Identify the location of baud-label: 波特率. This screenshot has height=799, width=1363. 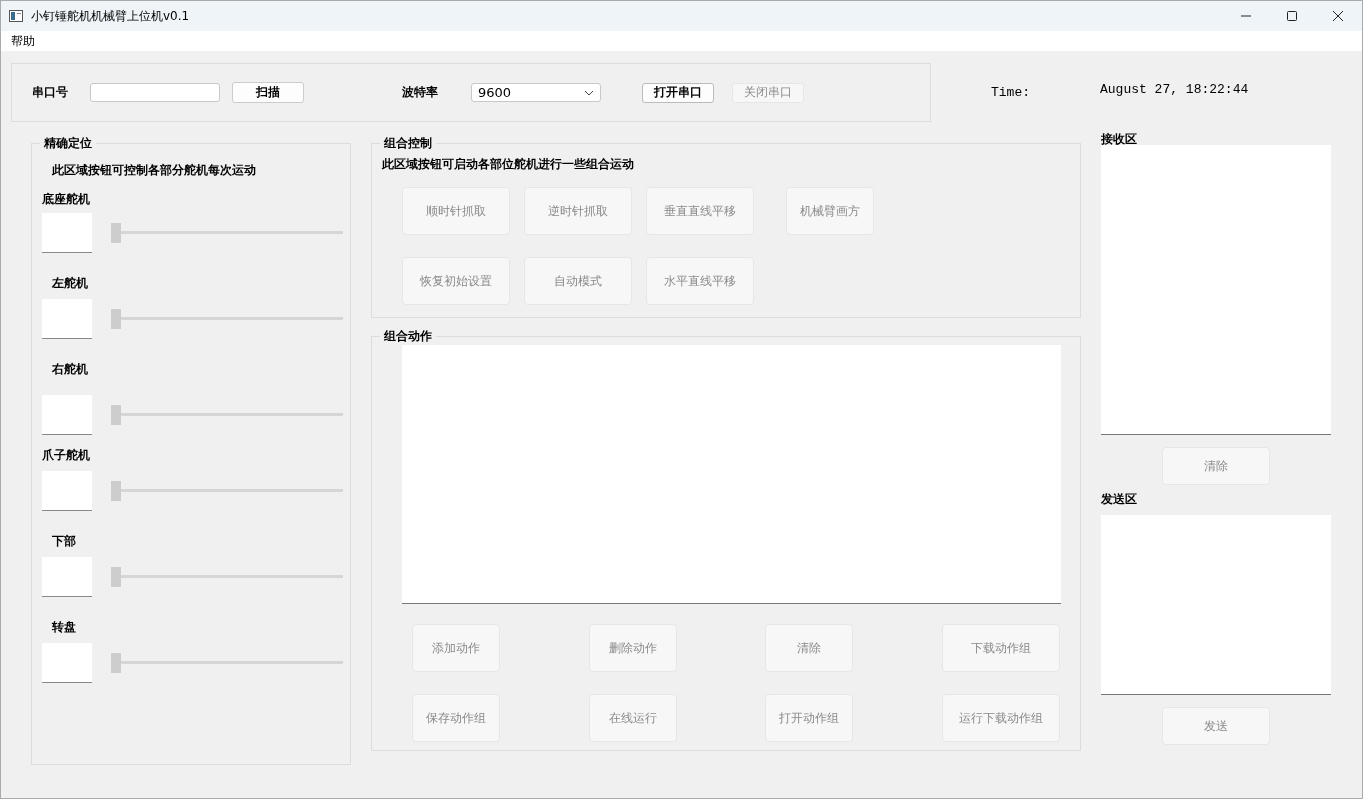
(420, 92).